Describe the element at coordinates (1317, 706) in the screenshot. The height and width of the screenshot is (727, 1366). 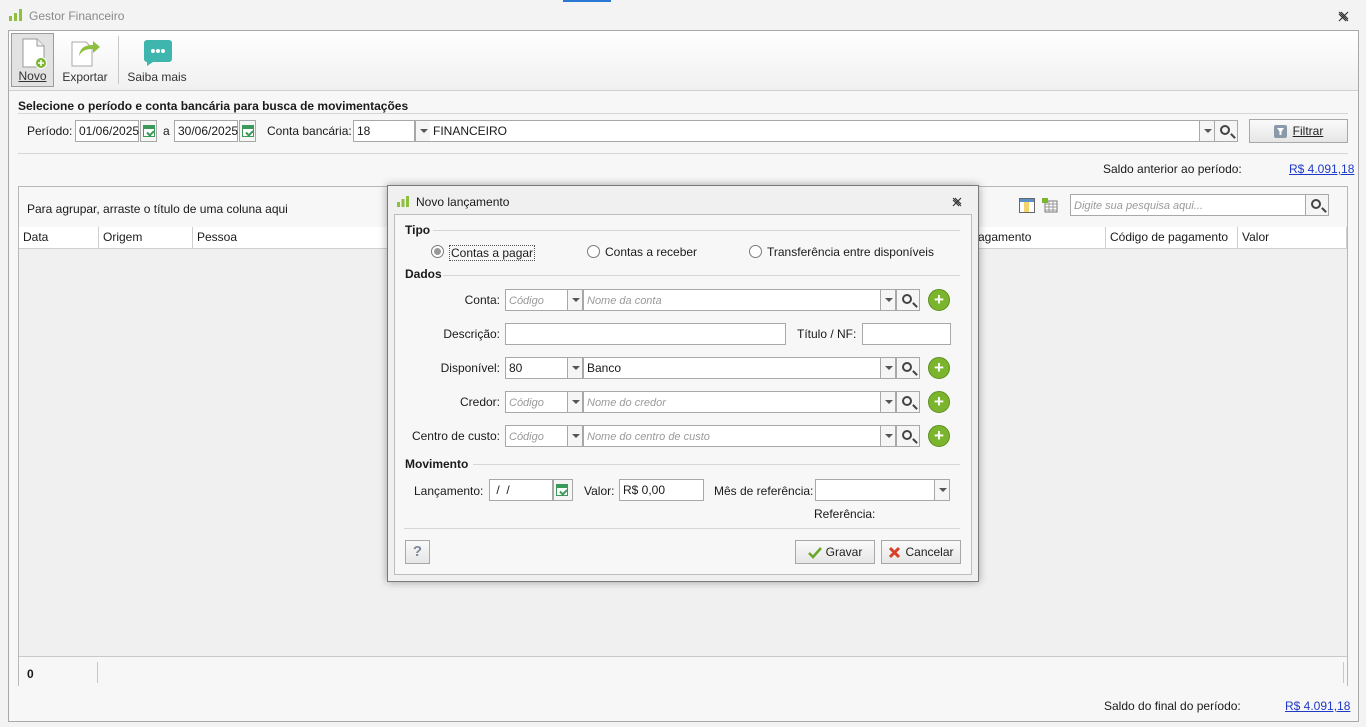
I see `saldo-final-value: R$ 4.091,18` at that location.